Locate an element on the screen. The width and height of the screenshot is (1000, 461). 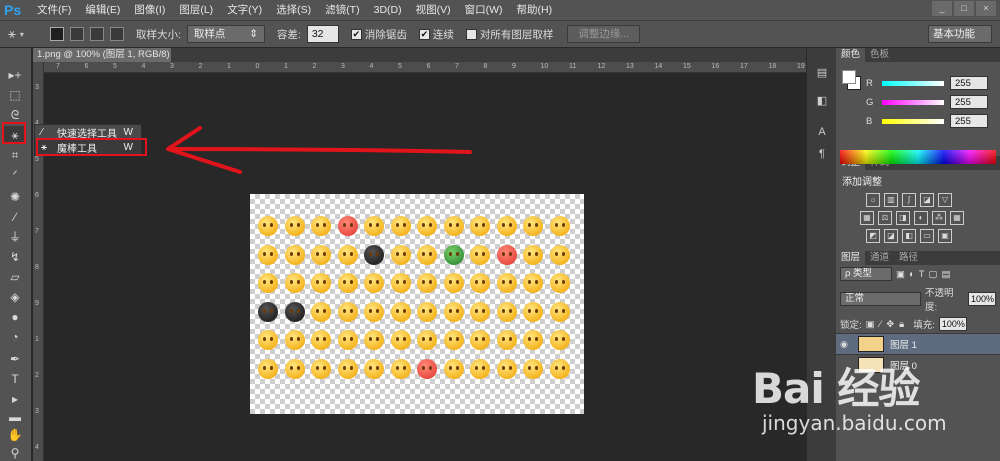
g-slider is located at coordinates (913, 102).